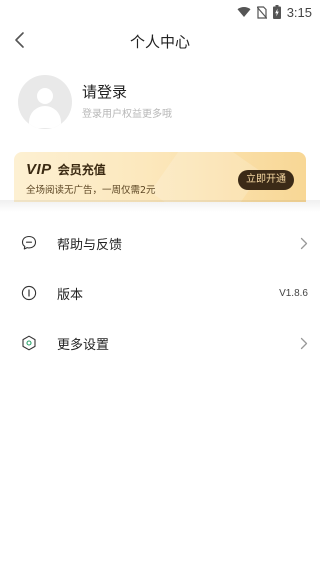  I want to click on version-value: V1.8.6, so click(293, 293).